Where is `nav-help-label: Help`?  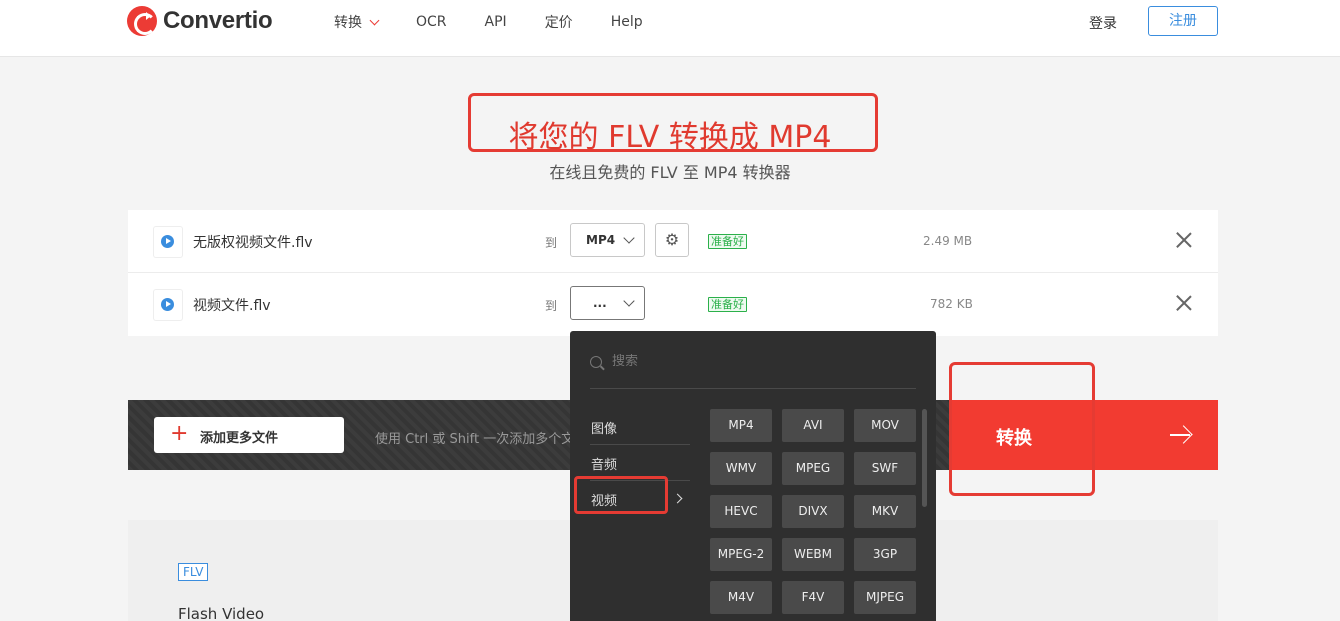
nav-help-label: Help is located at coordinates (626, 22).